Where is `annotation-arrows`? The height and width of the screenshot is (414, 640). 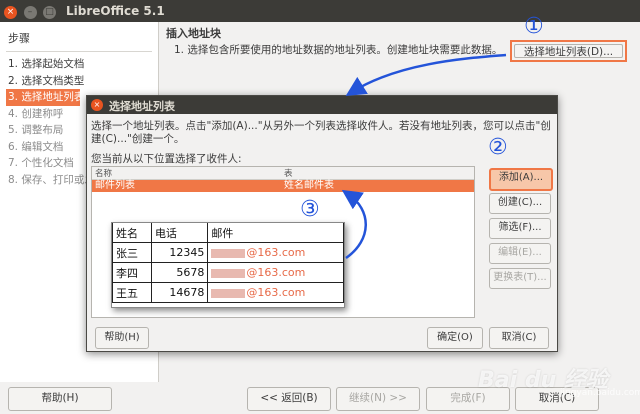 annotation-arrows is located at coordinates (424, 156).